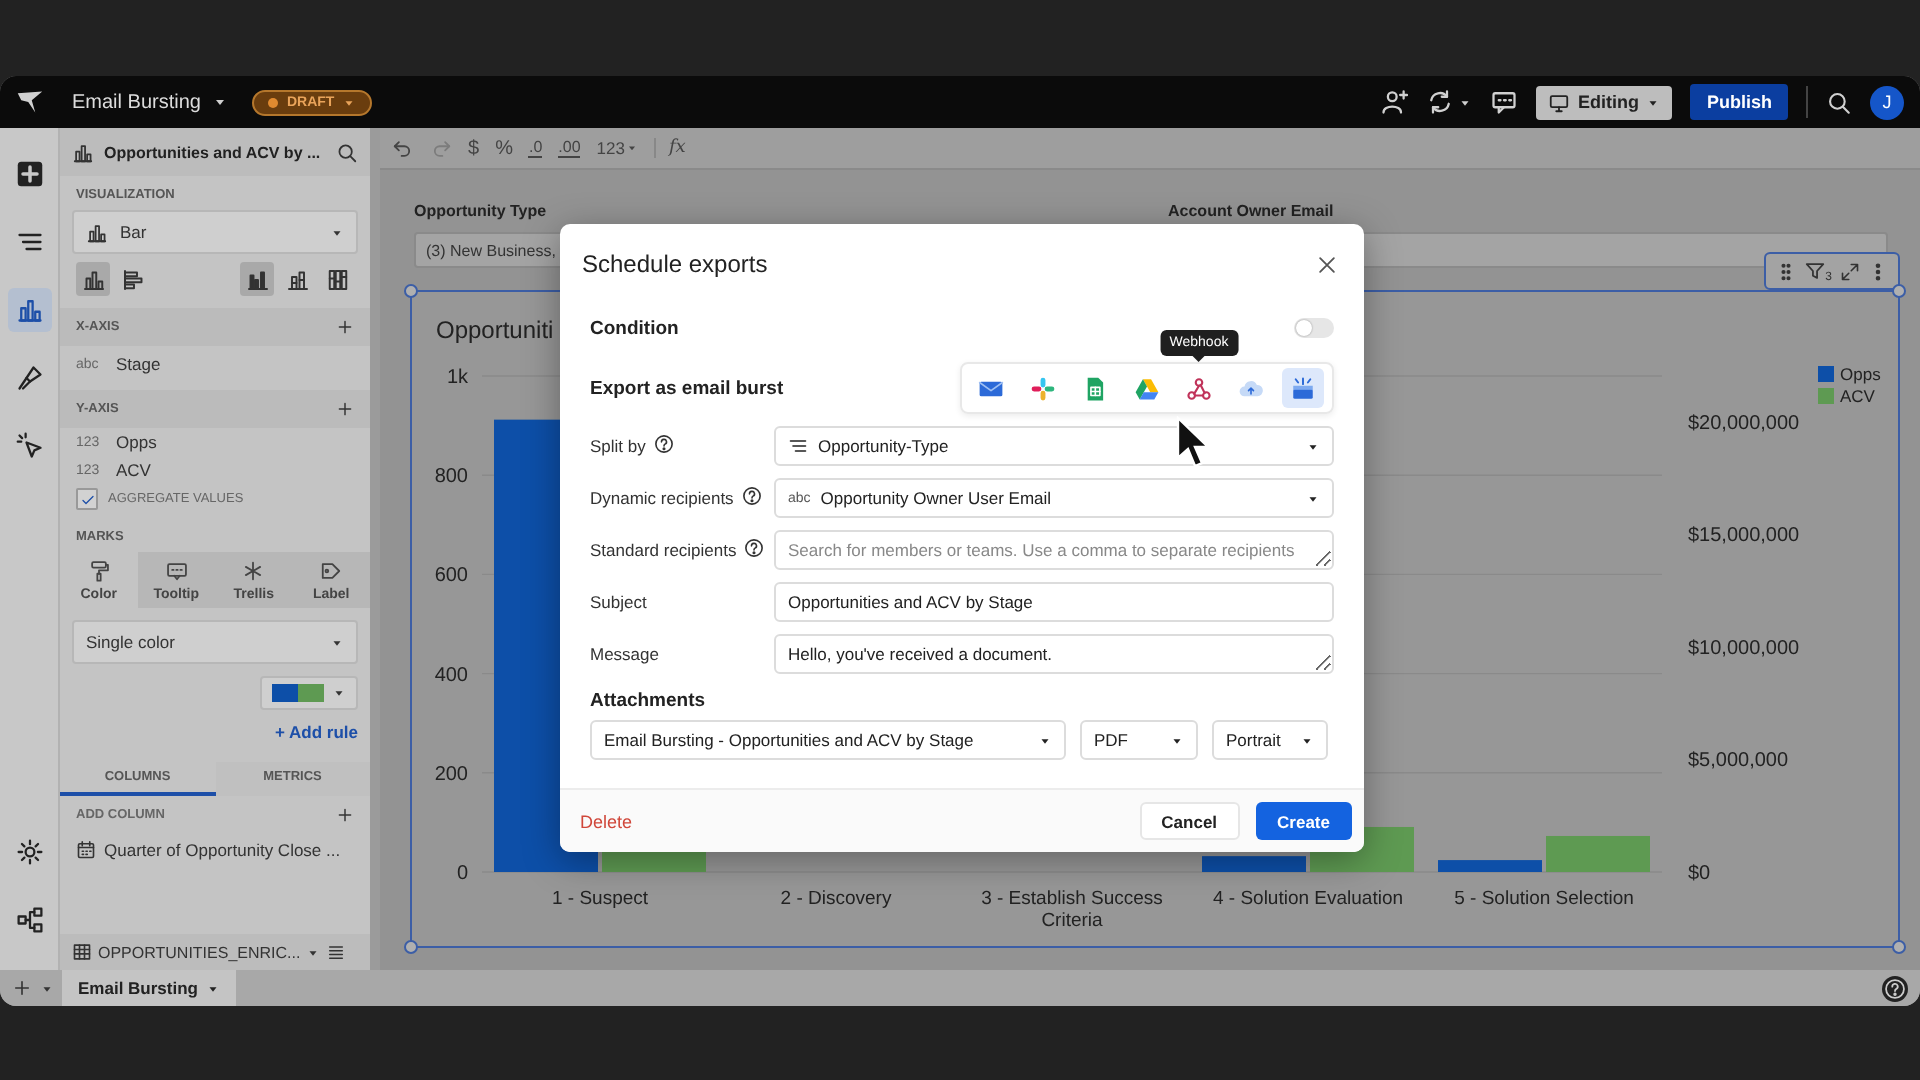 This screenshot has height=1080, width=1920. I want to click on attachment-select: Portrait, so click(1270, 740).